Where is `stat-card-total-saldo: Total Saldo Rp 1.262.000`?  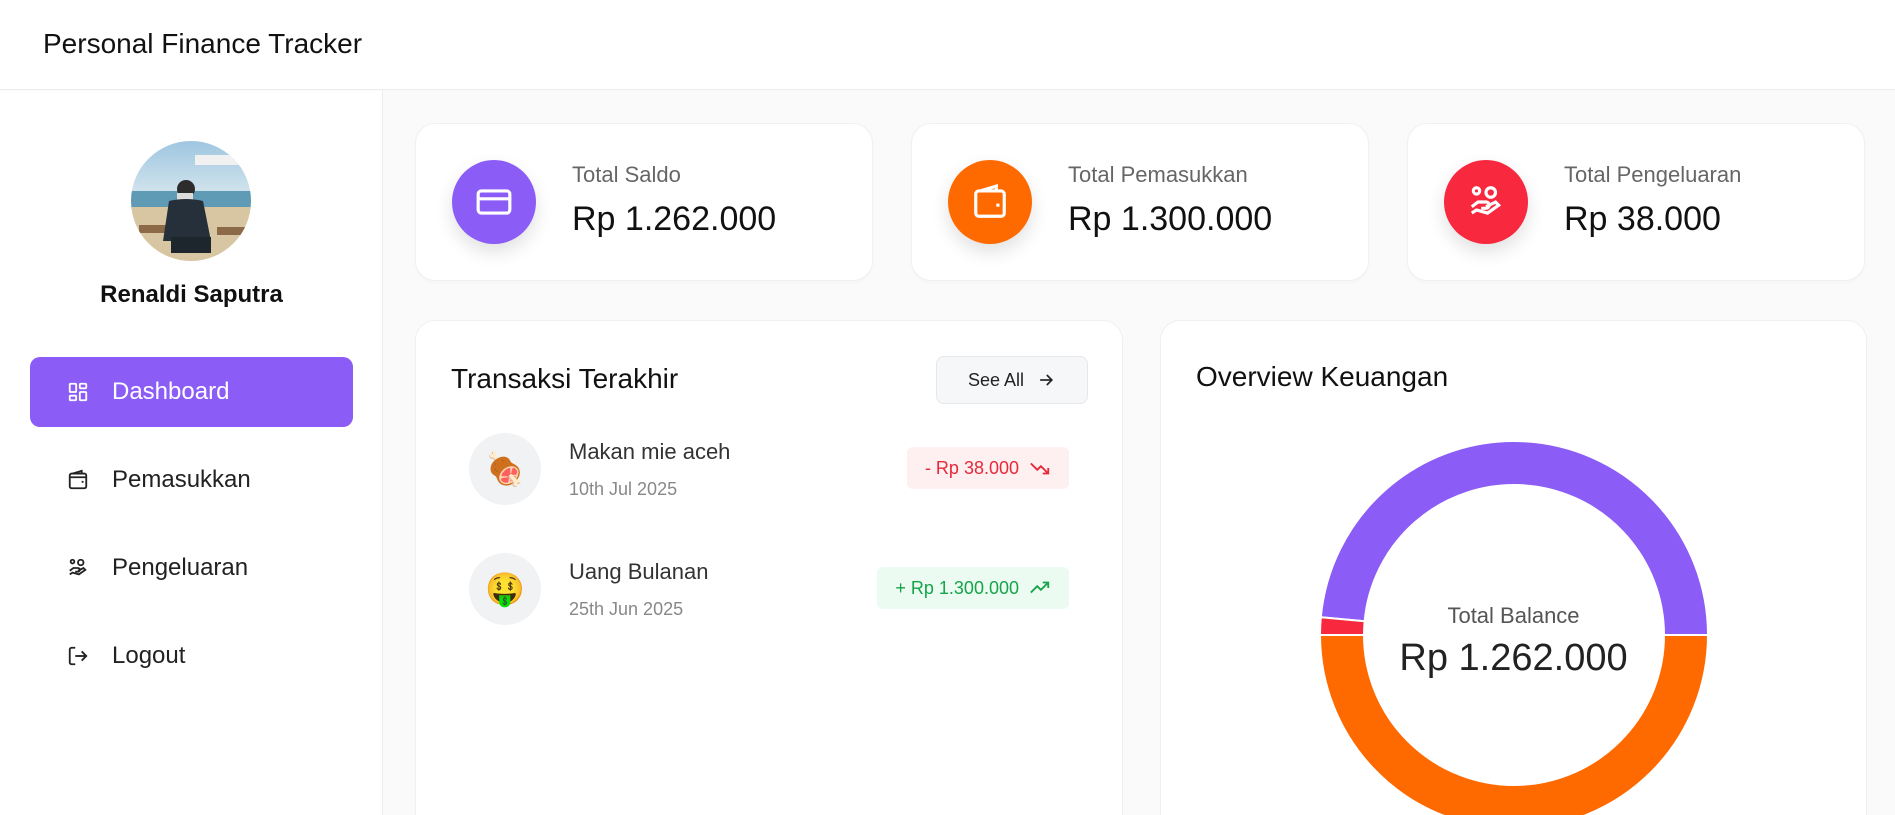
stat-card-total-saldo: Total Saldo Rp 1.262.000 is located at coordinates (644, 202).